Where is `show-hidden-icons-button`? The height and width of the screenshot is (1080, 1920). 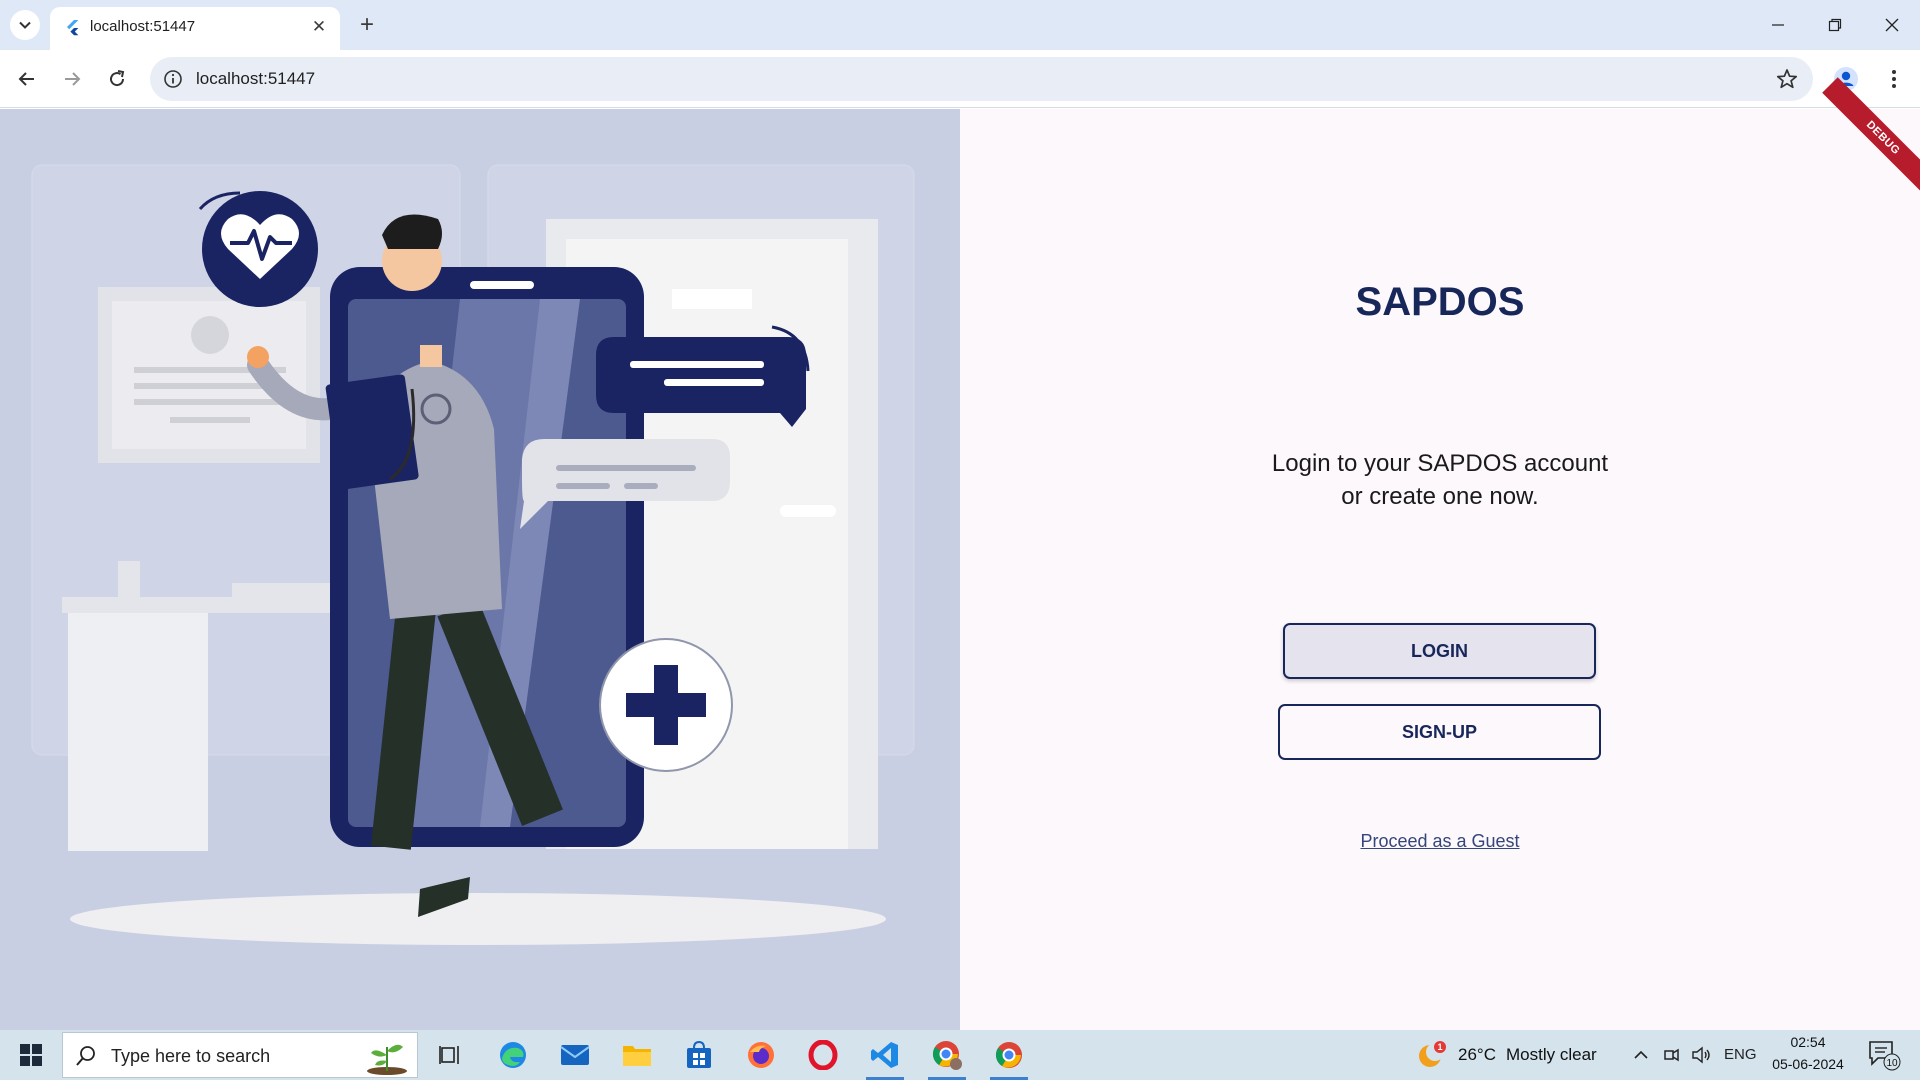 show-hidden-icons-button is located at coordinates (1641, 1055).